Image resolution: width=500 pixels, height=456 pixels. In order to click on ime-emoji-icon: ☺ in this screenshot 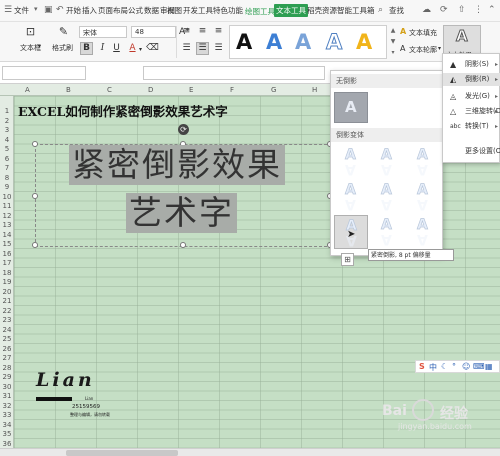, I will do `click(466, 366)`.